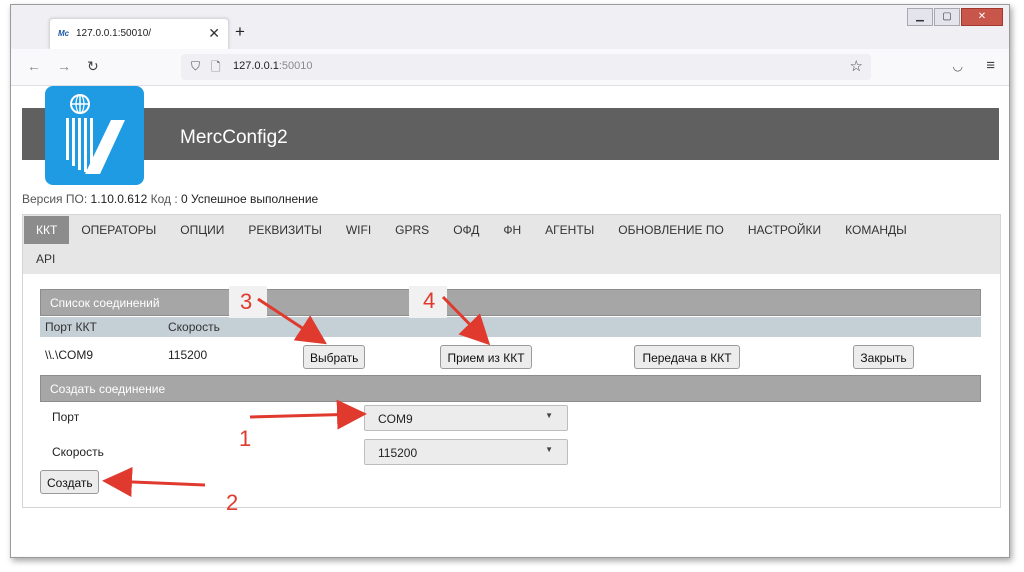 This screenshot has width=1024, height=572. What do you see at coordinates (47, 230) in the screenshot?
I see `tab-kkt: ККТ` at bounding box center [47, 230].